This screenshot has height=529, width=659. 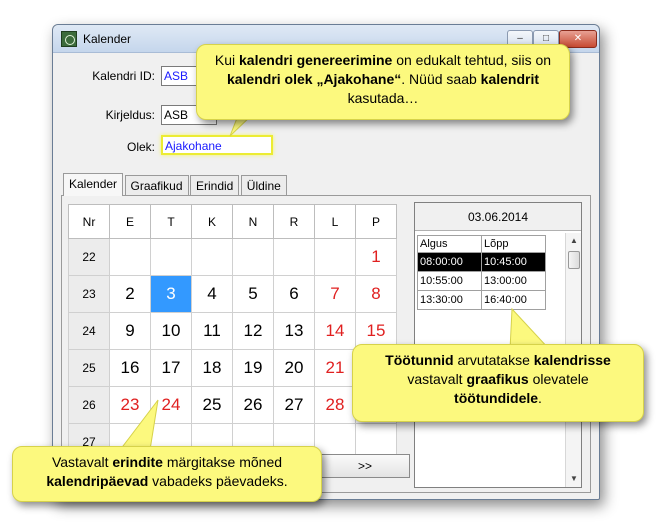 I want to click on table-row: 10:55:00 13:00:00, so click(x=481, y=281).